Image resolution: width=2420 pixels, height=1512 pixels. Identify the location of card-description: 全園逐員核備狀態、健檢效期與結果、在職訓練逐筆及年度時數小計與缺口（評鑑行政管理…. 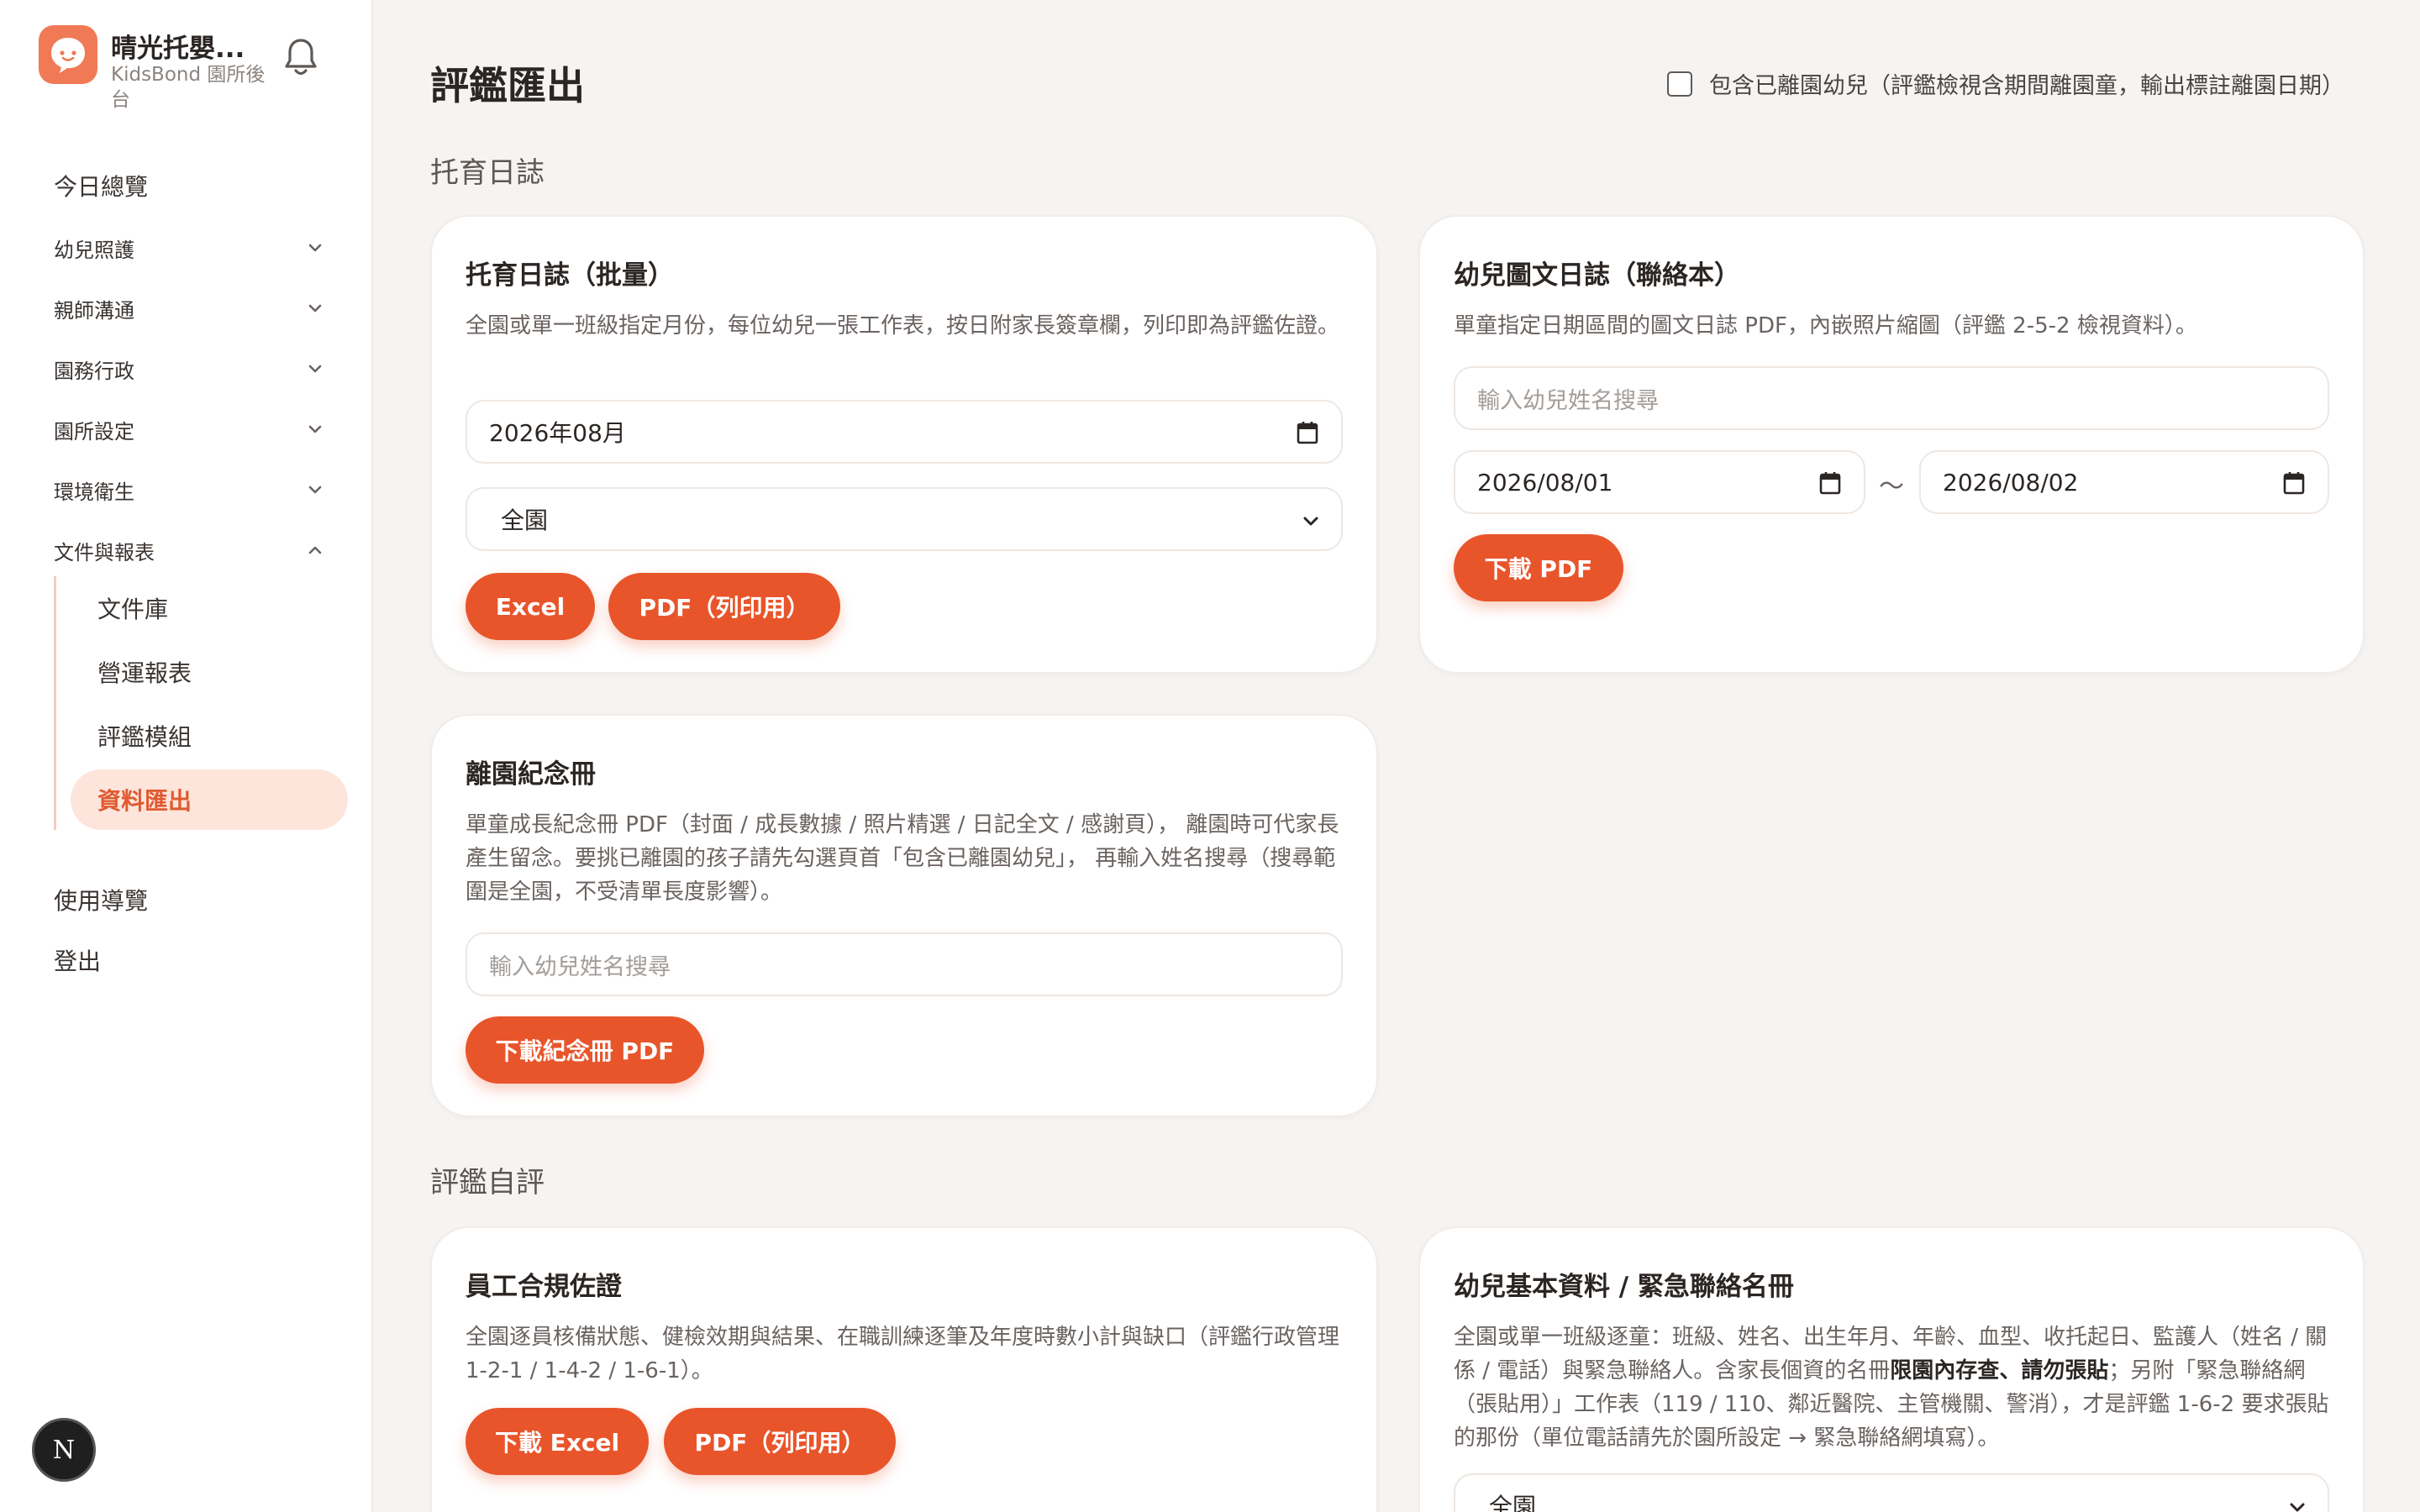
(903, 1354).